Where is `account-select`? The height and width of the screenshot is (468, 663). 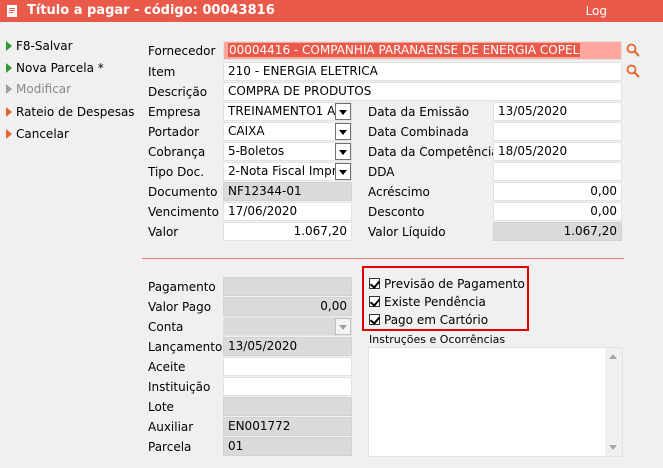
account-select is located at coordinates (287, 326).